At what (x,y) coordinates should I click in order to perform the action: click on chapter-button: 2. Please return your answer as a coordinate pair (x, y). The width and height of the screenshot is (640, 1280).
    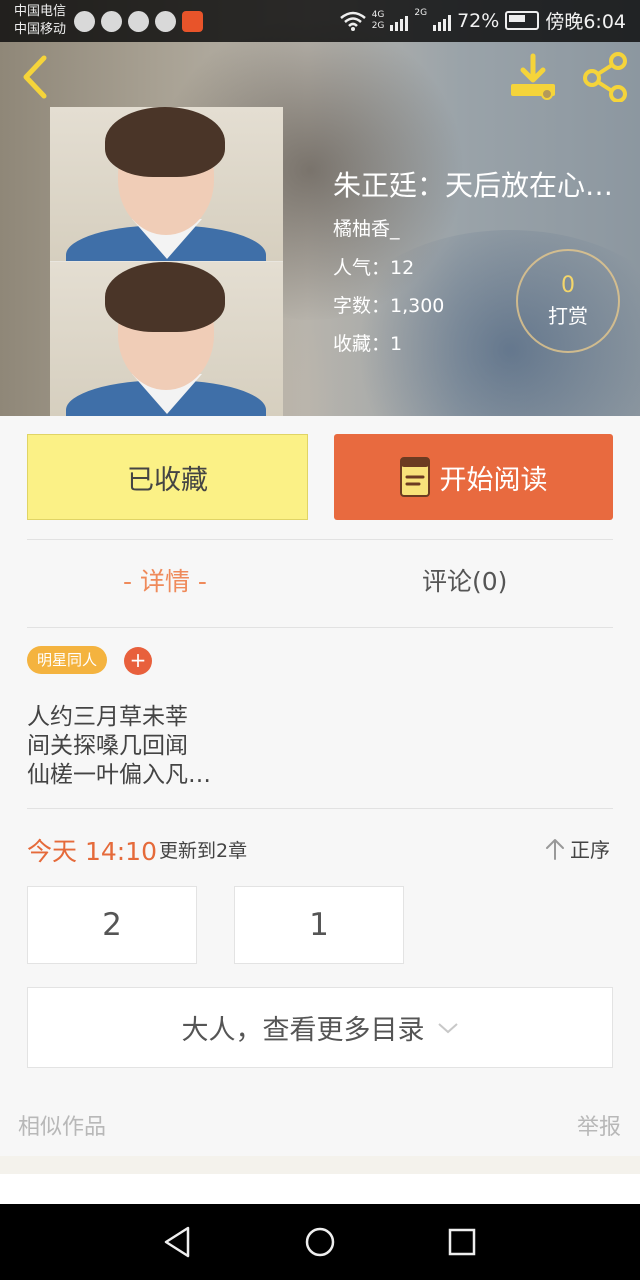
    Looking at the image, I should click on (112, 925).